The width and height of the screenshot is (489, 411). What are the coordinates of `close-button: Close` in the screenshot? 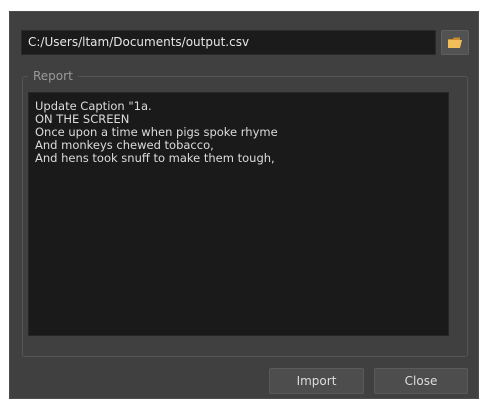 It's located at (421, 381).